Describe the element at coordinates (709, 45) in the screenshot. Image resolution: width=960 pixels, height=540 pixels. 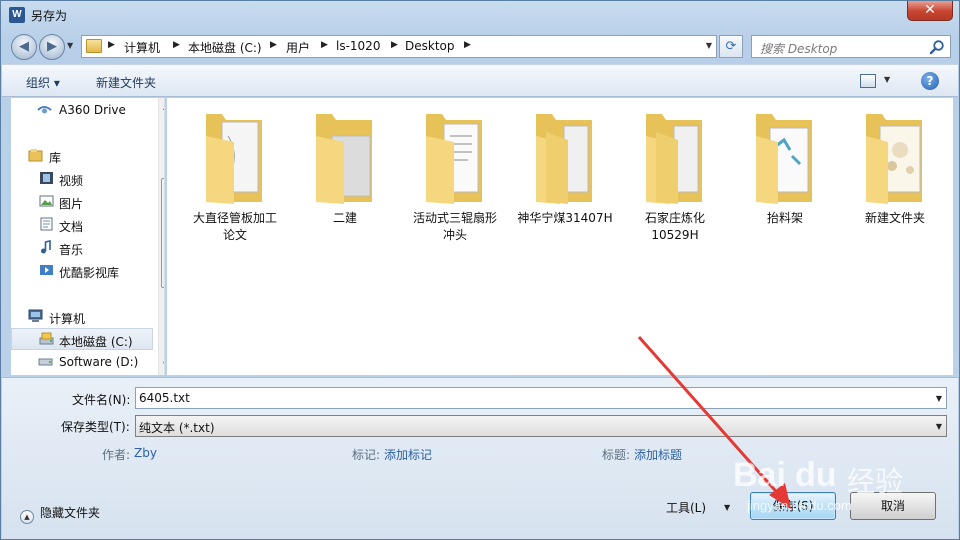
I see `address-dropdown: ▼` at that location.